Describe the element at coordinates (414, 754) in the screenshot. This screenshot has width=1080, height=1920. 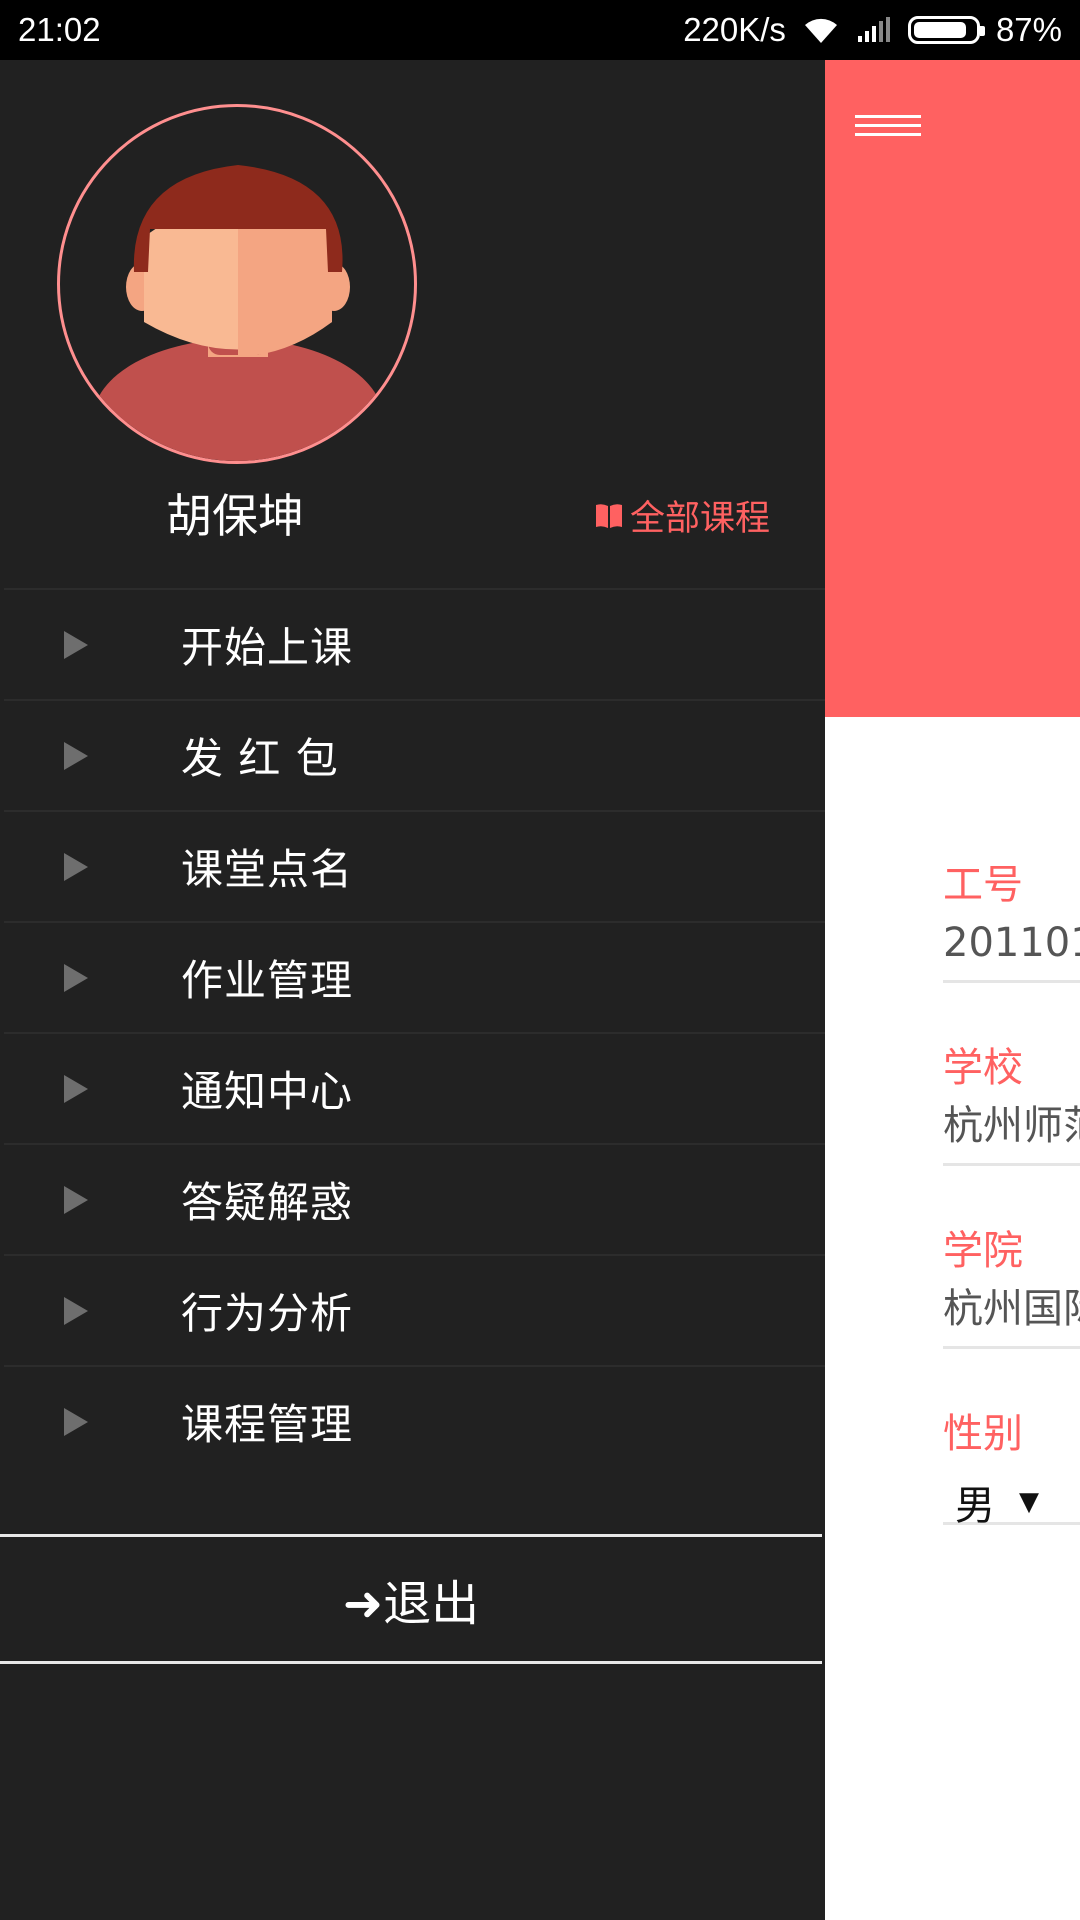
I see `menu-item-red-packet: 发 红 包` at that location.